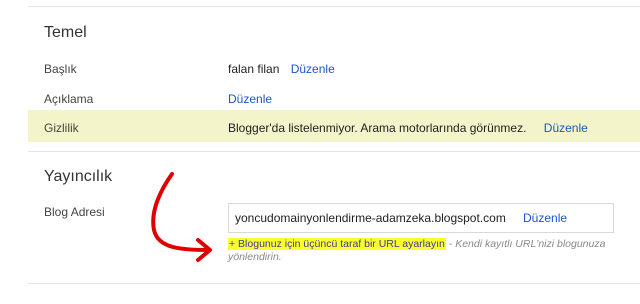 The height and width of the screenshot is (304, 640). I want to click on bottom-divider, so click(334, 283).